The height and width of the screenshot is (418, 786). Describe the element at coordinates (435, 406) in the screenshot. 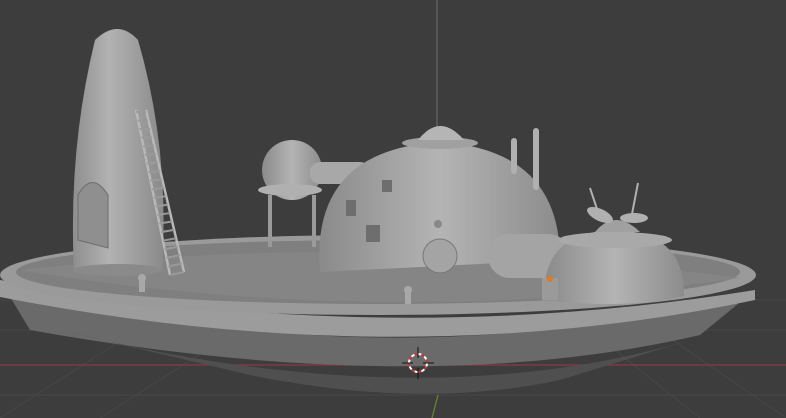

I see `y-axis-line` at that location.